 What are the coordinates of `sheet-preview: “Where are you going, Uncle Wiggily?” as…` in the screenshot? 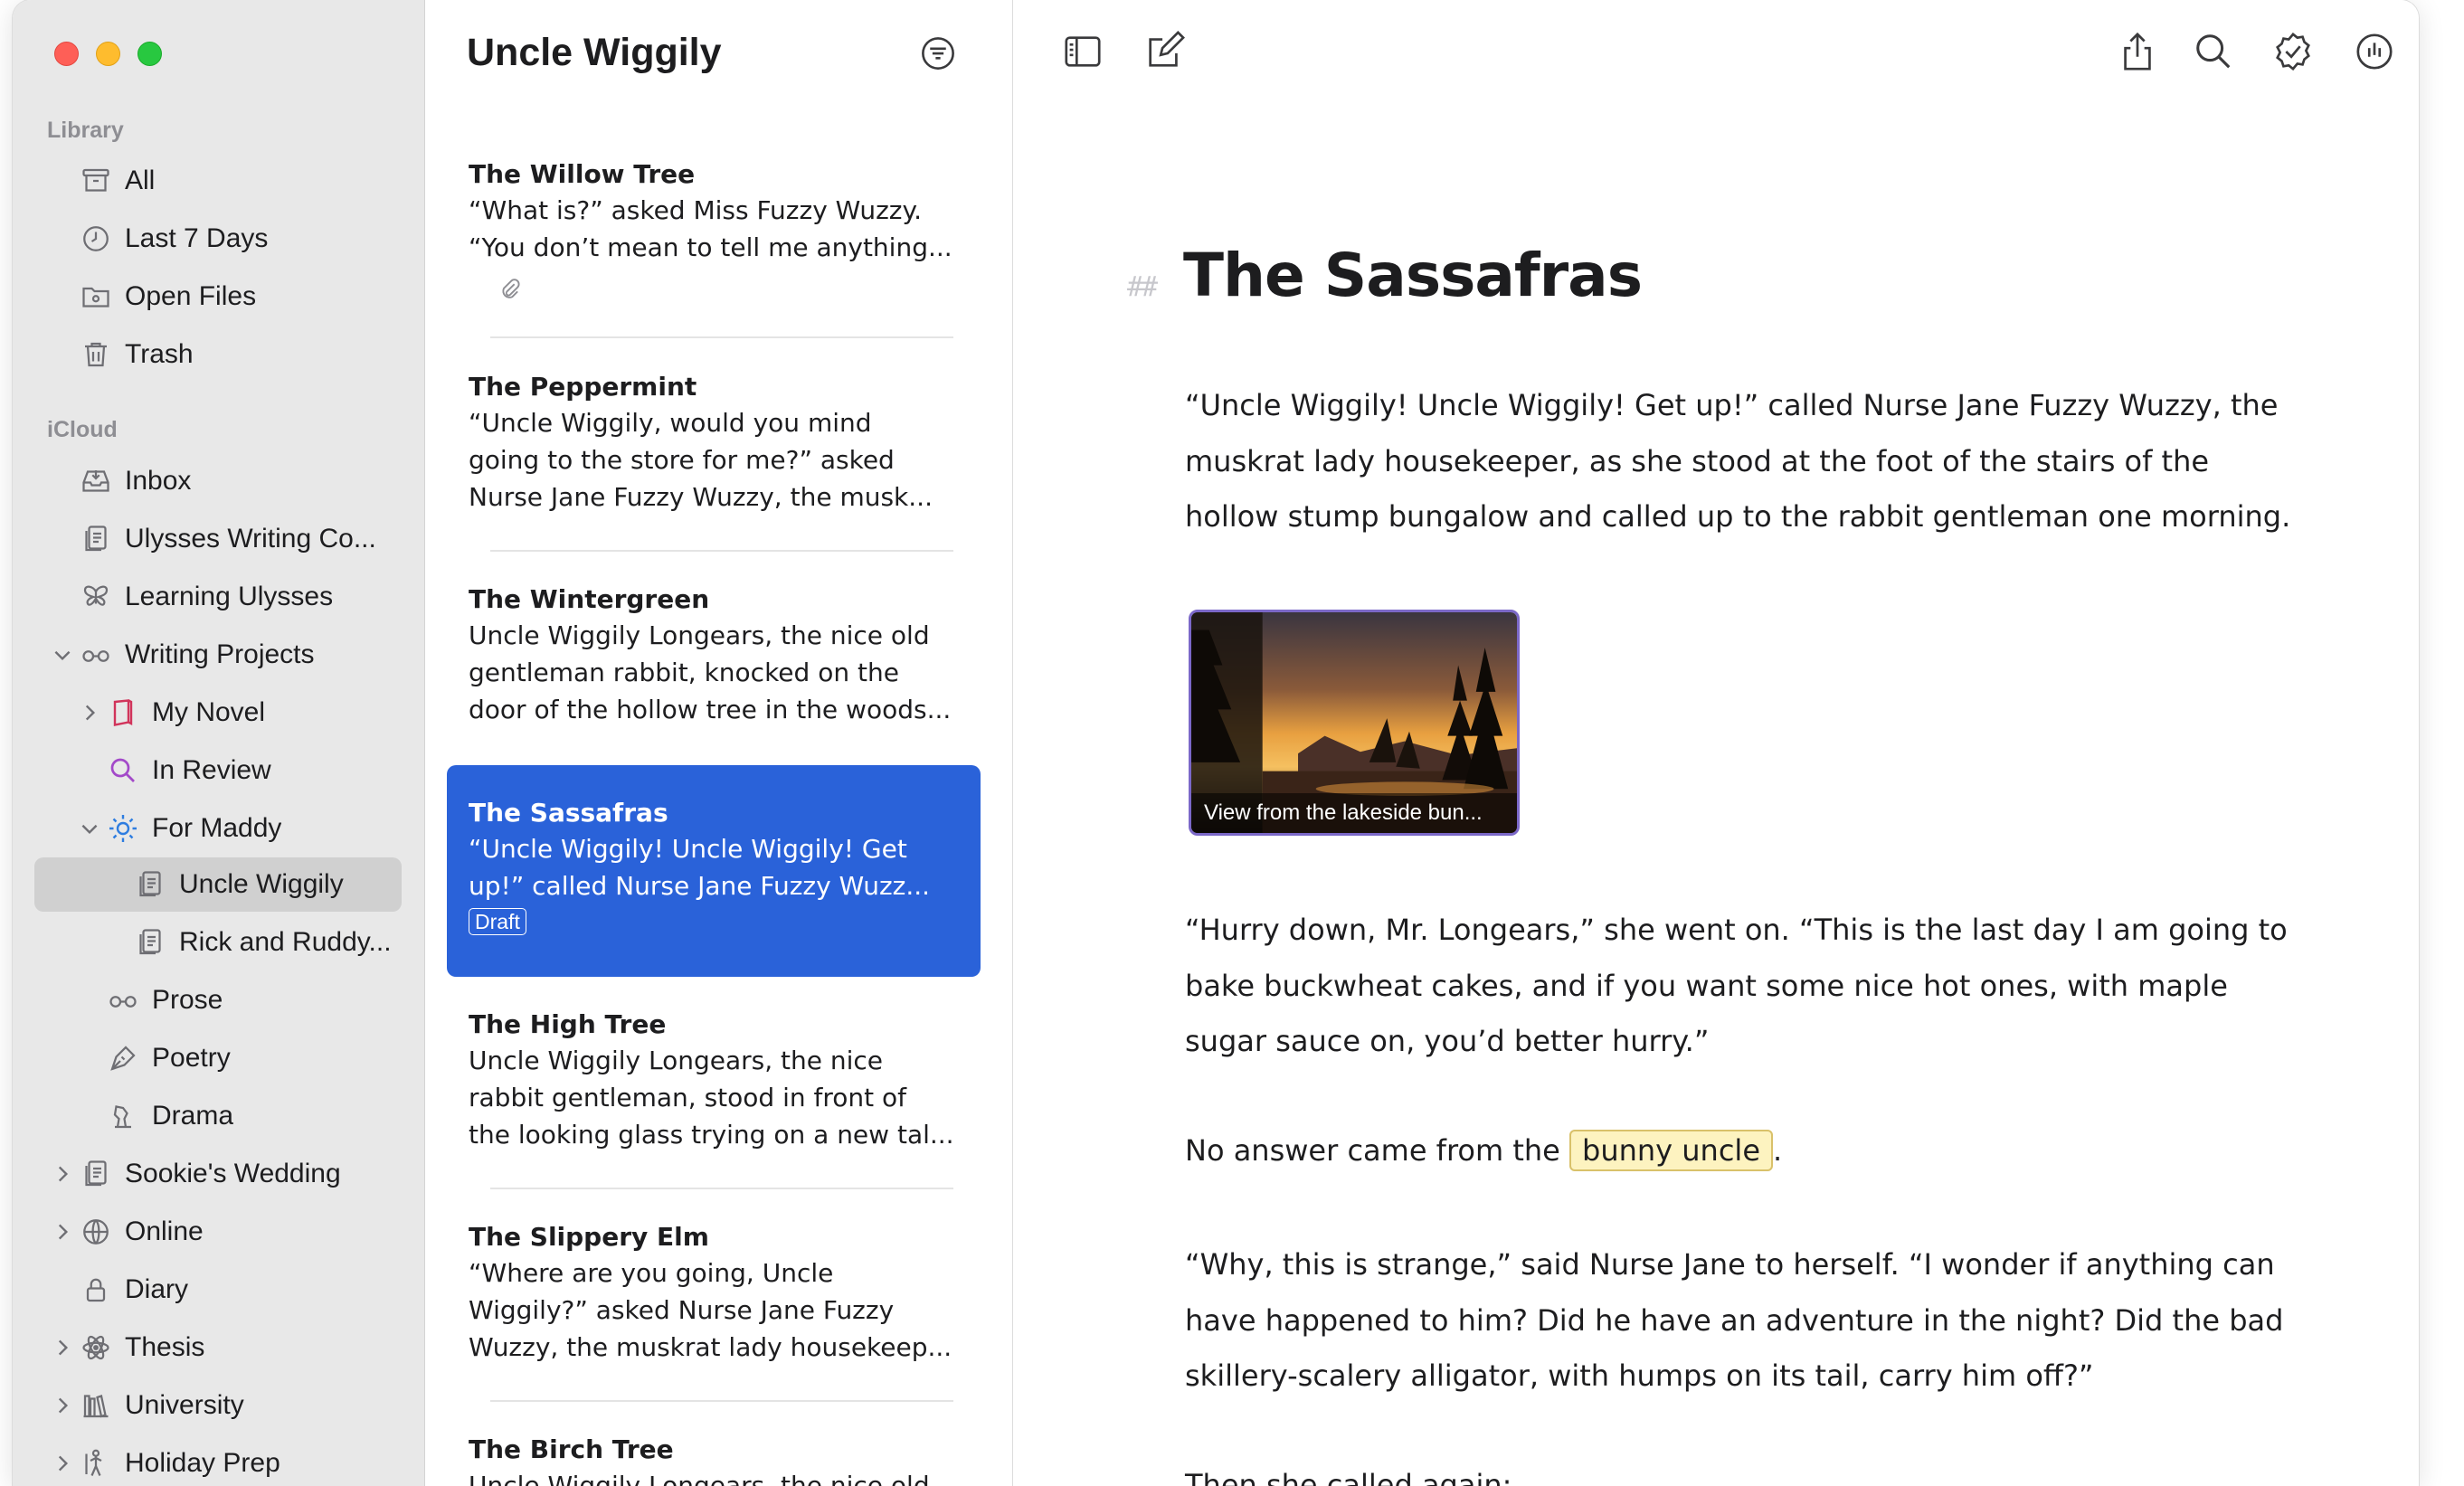 It's located at (716, 1310).